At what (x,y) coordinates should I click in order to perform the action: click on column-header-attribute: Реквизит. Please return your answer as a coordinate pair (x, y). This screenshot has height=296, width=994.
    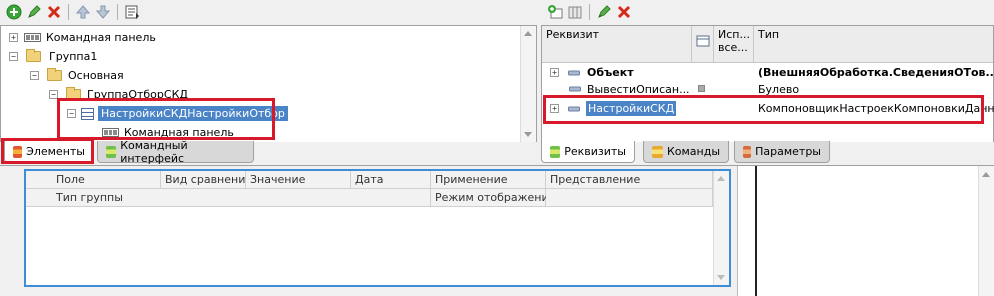
    Looking at the image, I should click on (617, 44).